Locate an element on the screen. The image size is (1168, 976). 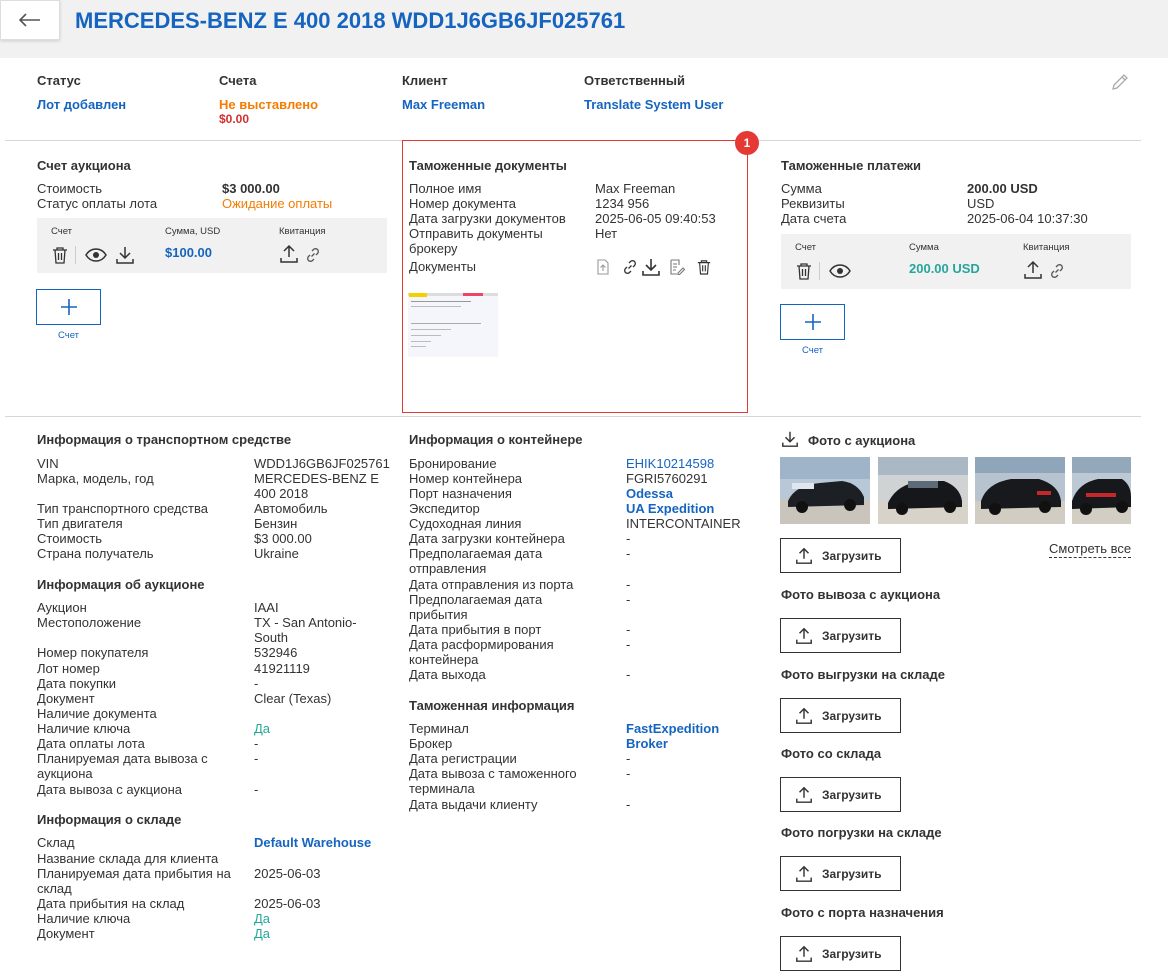
separator is located at coordinates (75, 255).